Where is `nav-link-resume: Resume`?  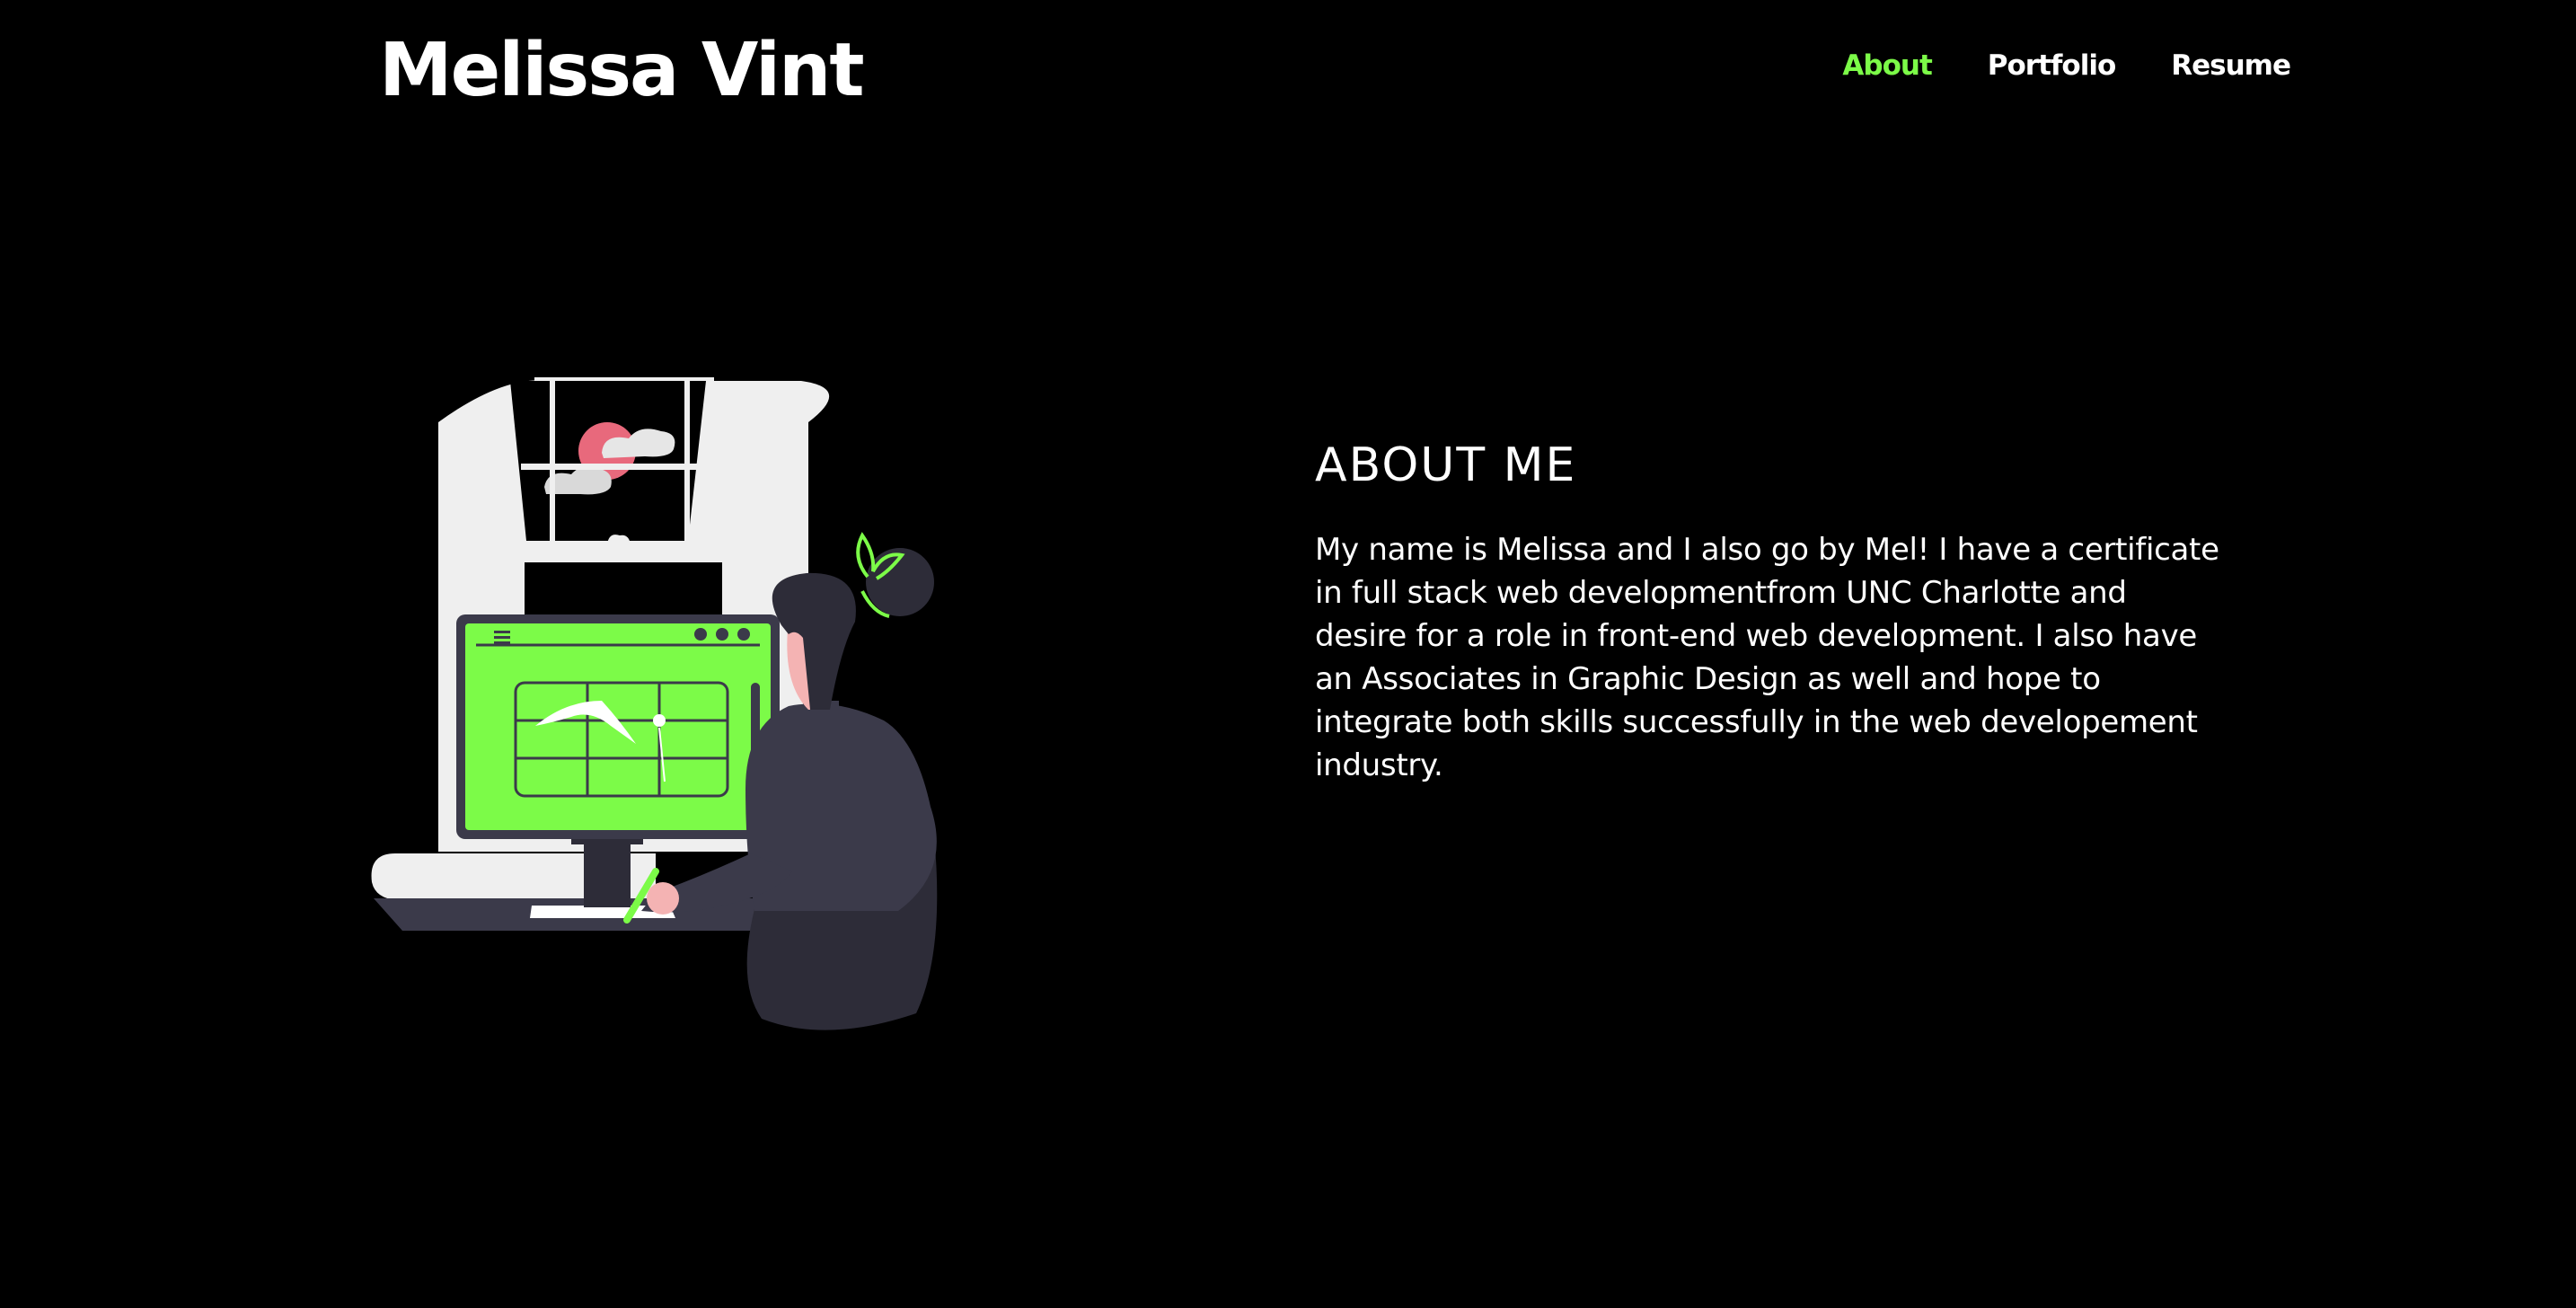 nav-link-resume: Resume is located at coordinates (2231, 65).